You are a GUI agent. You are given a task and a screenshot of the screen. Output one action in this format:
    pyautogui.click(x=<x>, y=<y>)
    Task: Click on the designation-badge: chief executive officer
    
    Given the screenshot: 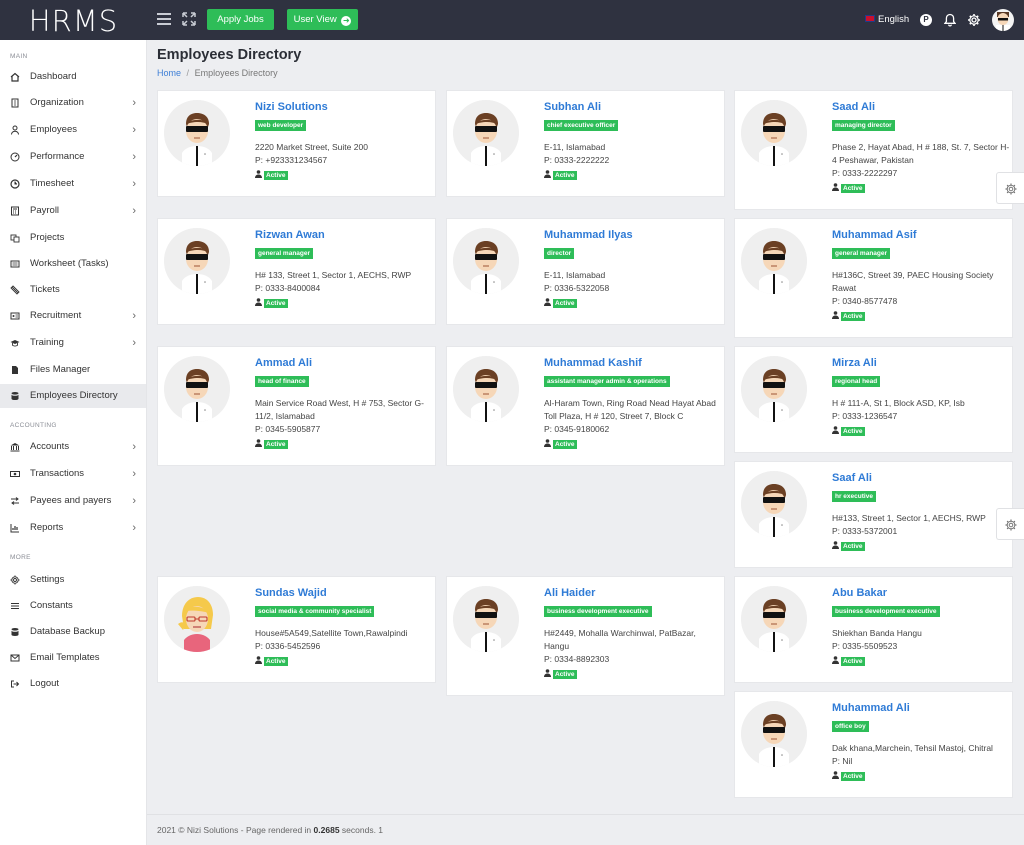 What is the action you would take?
    pyautogui.click(x=581, y=125)
    